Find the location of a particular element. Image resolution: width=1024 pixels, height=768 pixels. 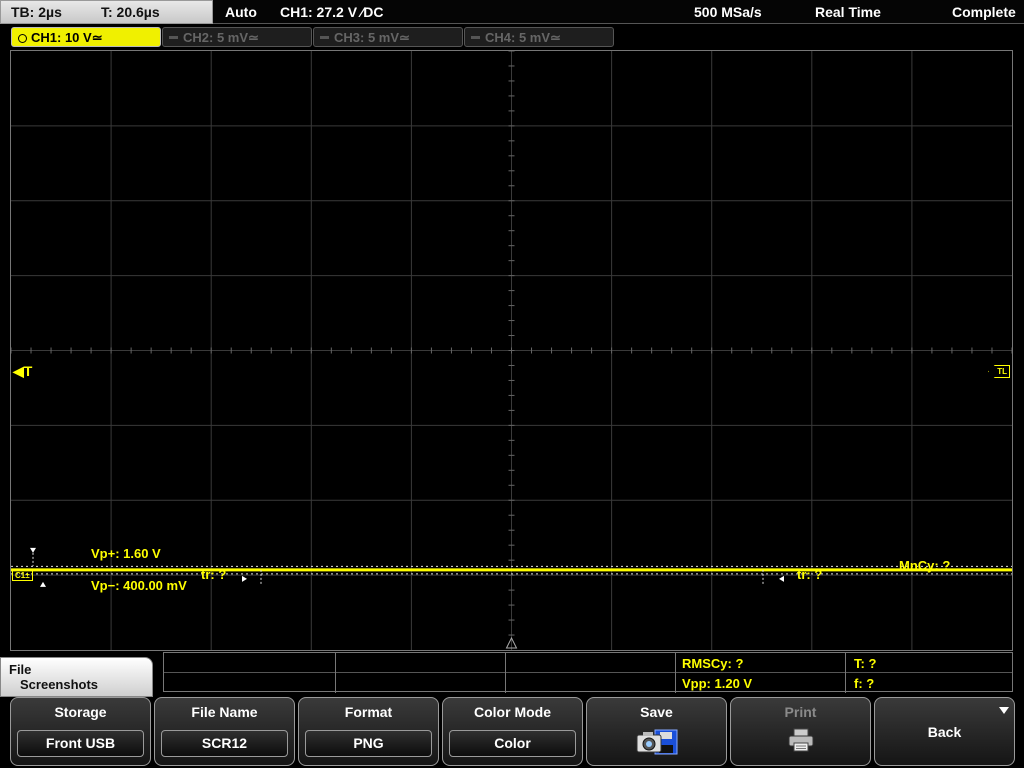

ch1-ground-tag-label: C1± is located at coordinates (22, 575).